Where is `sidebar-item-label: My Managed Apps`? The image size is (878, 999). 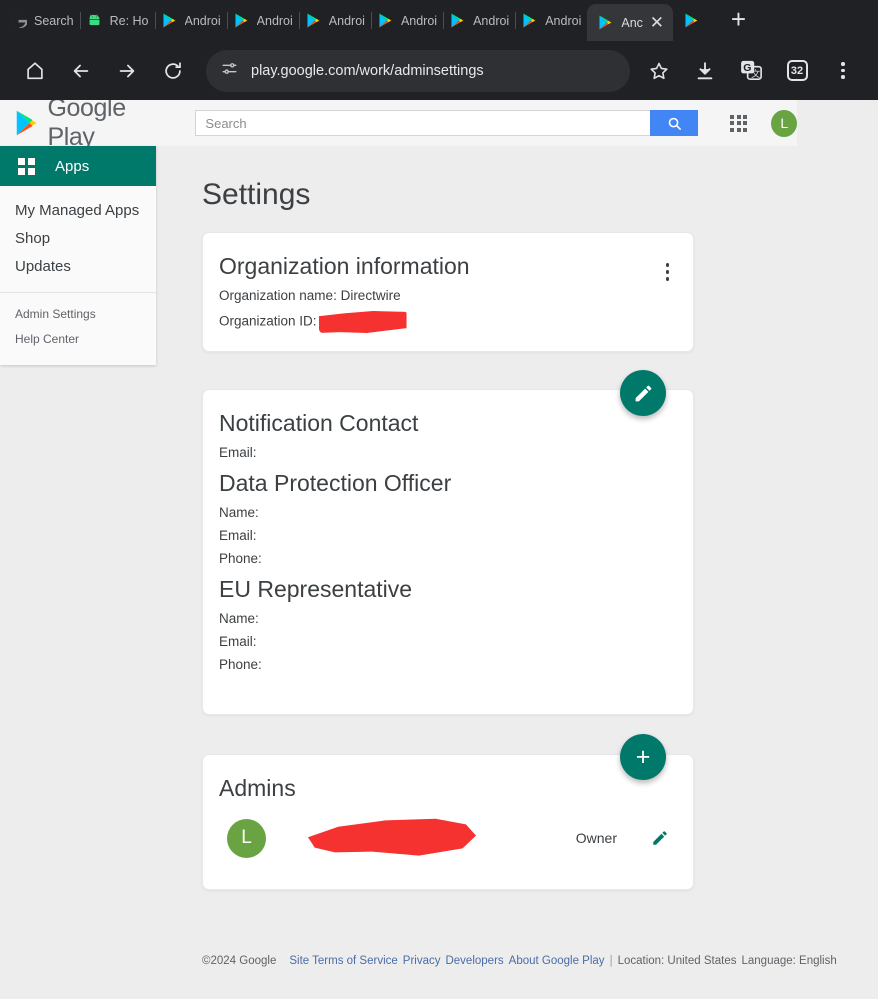
sidebar-item-label: My Managed Apps is located at coordinates (77, 210).